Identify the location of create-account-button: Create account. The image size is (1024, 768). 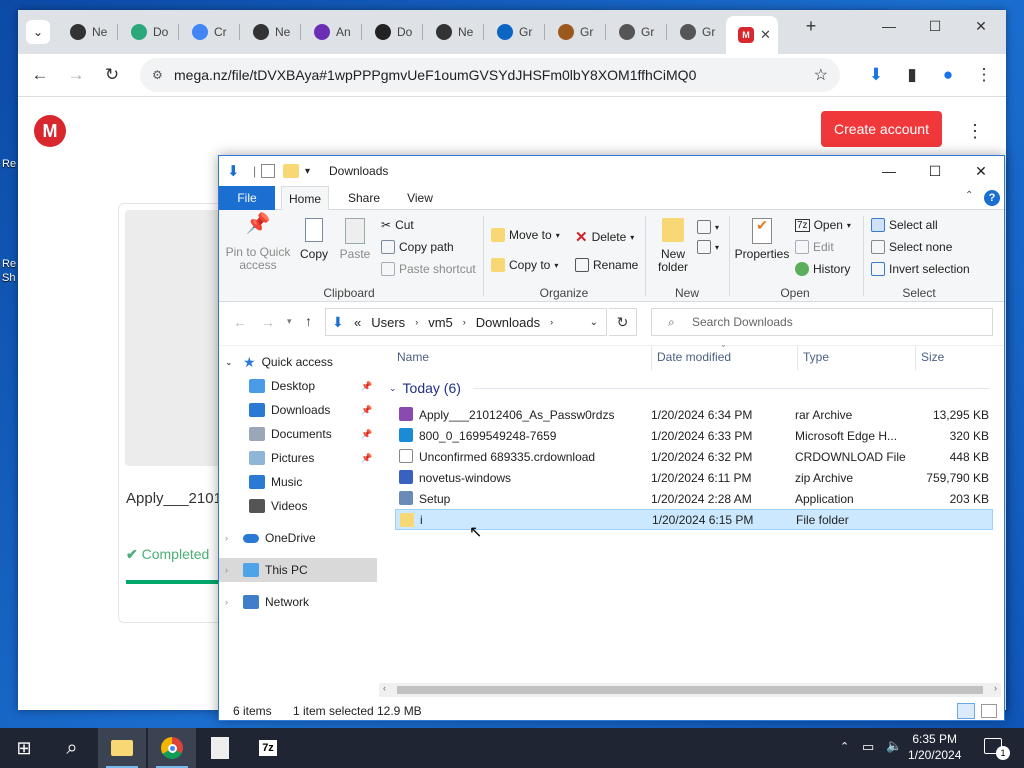
(881, 129).